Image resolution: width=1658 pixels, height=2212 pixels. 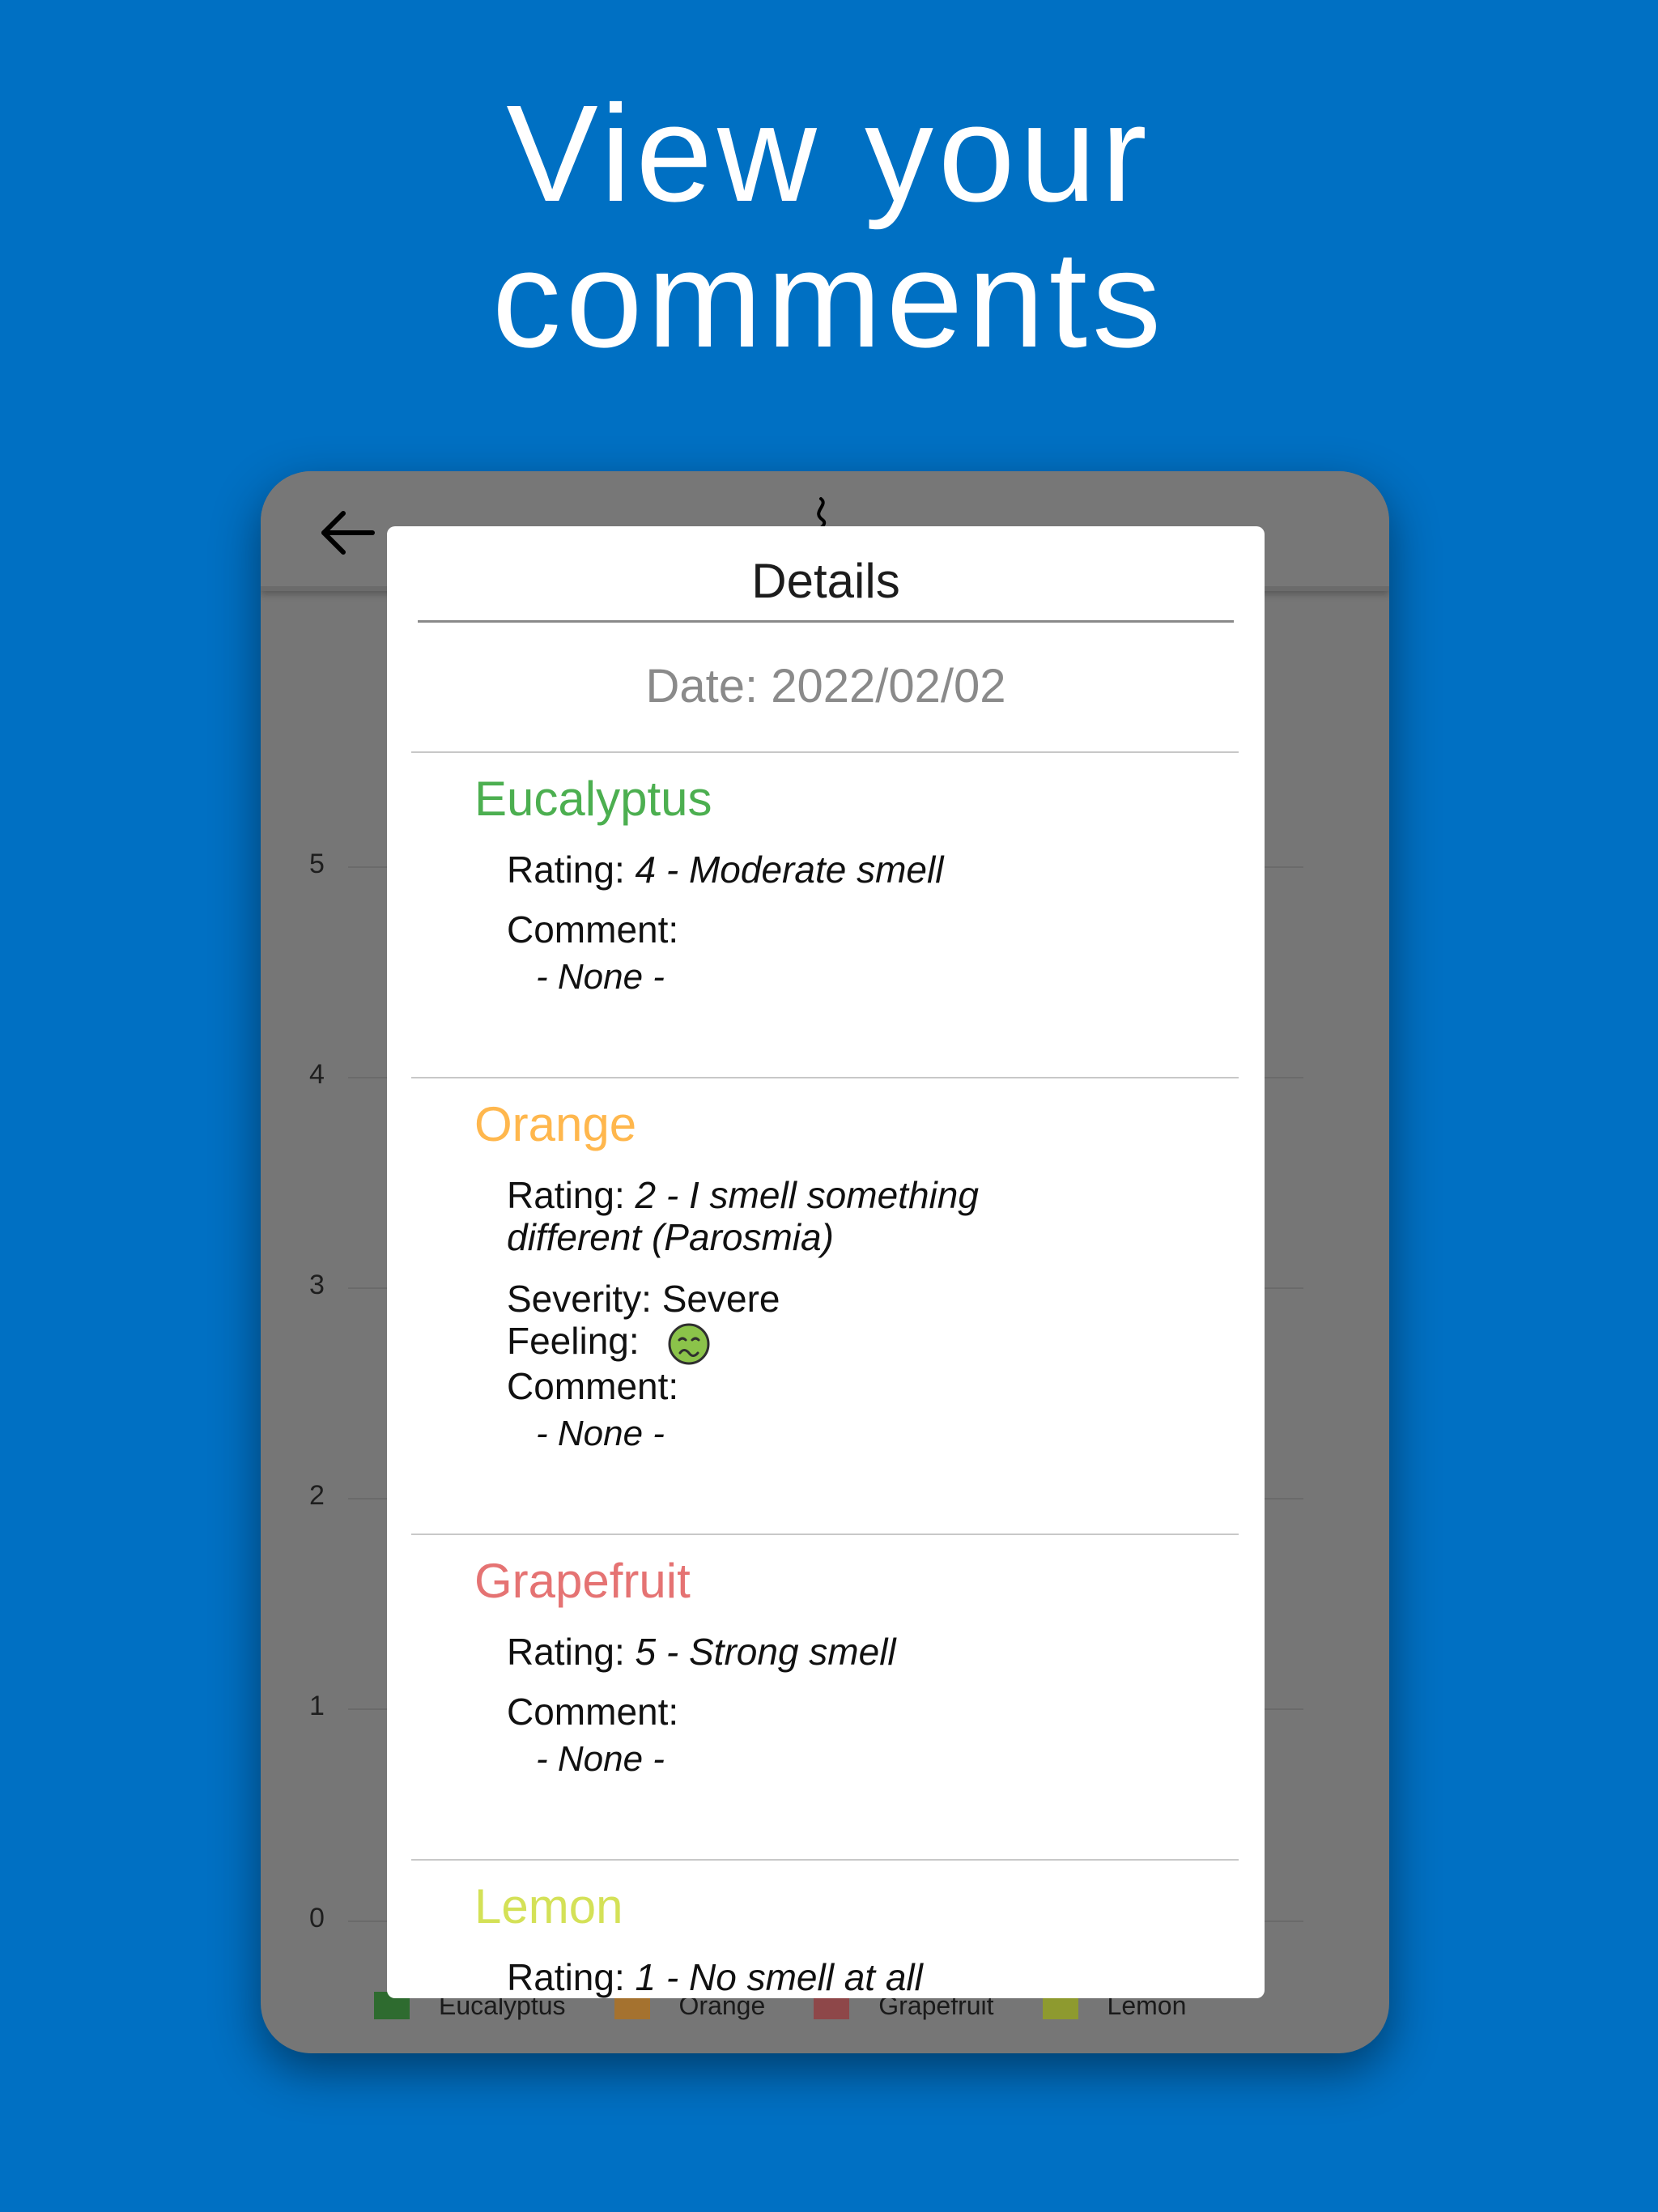 I want to click on scent-name-grapefruit: Grapefruit, so click(x=582, y=1581).